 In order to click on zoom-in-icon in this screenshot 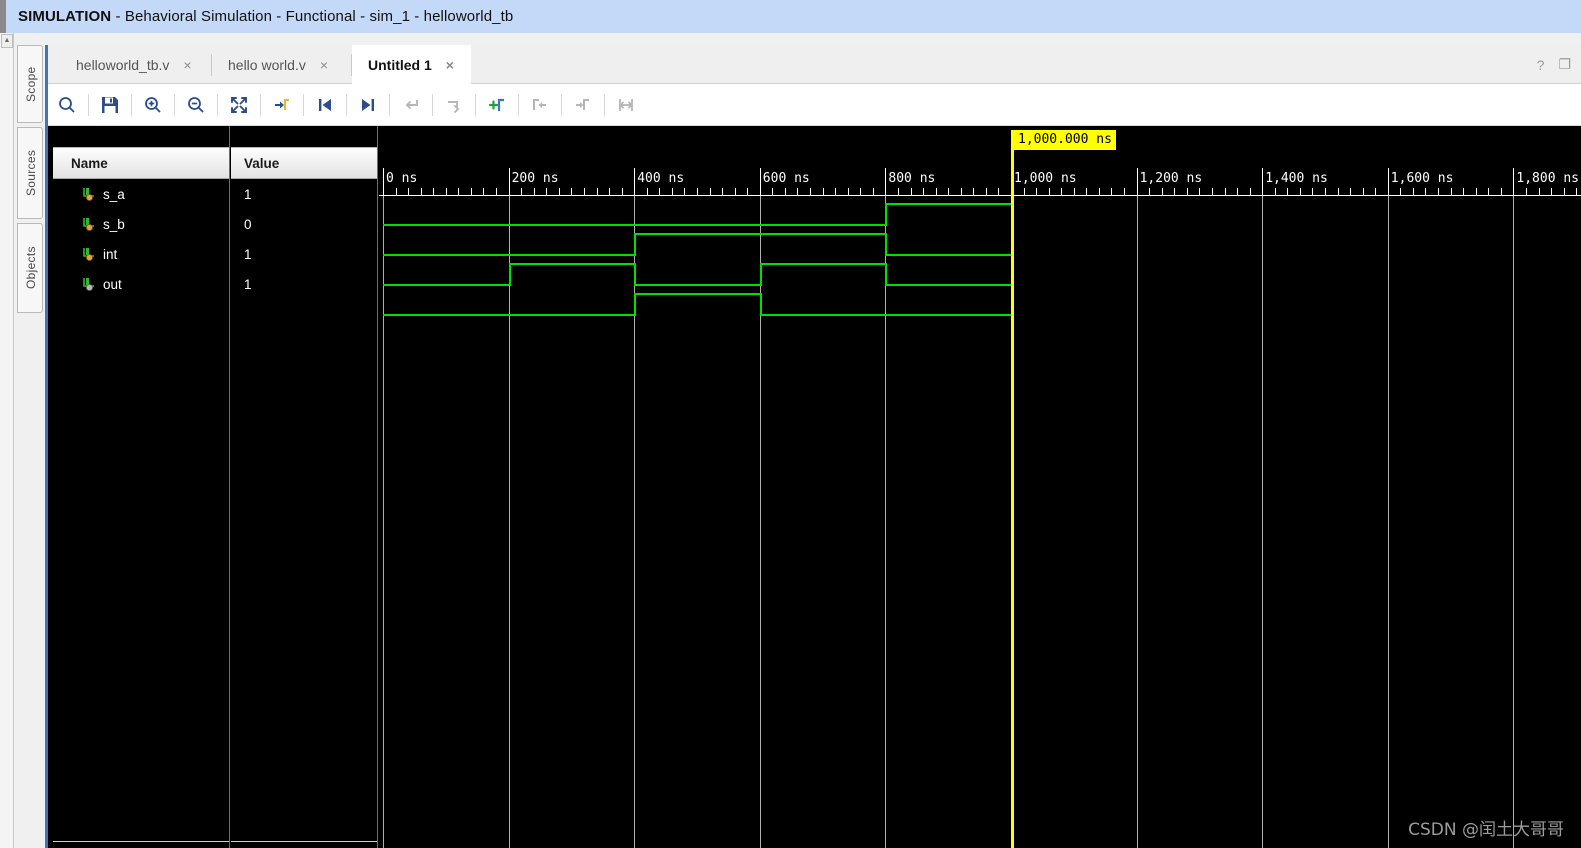, I will do `click(153, 105)`.